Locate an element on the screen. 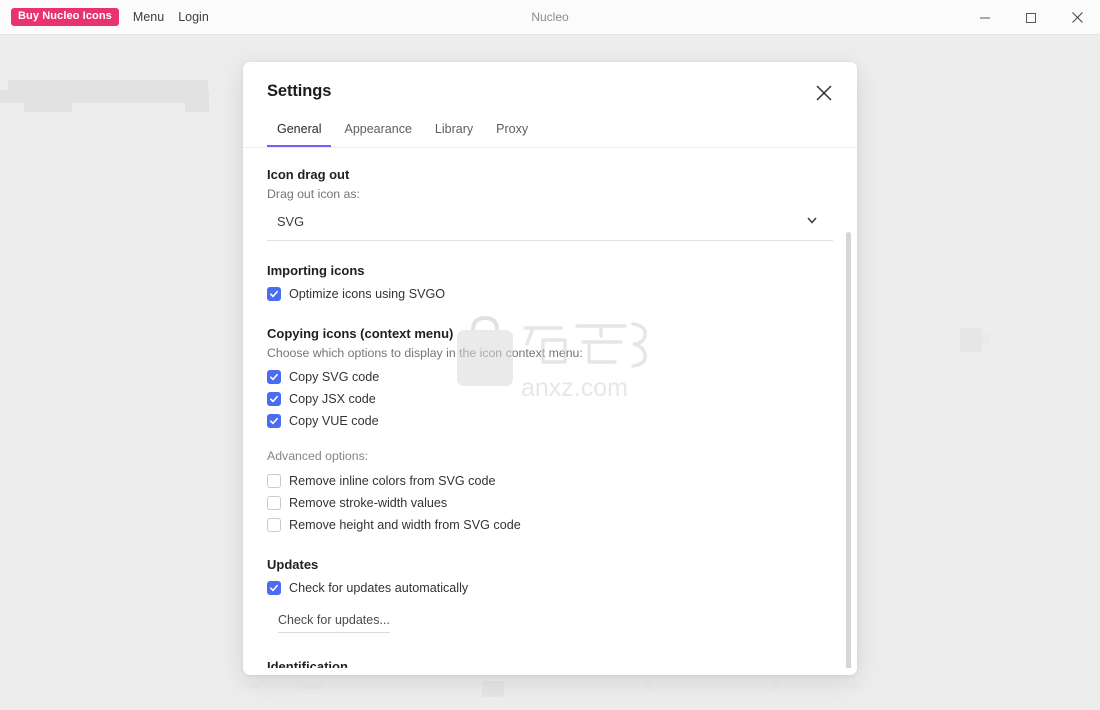  checkbox-label: Remove height and width from SVG code is located at coordinates (405, 524).